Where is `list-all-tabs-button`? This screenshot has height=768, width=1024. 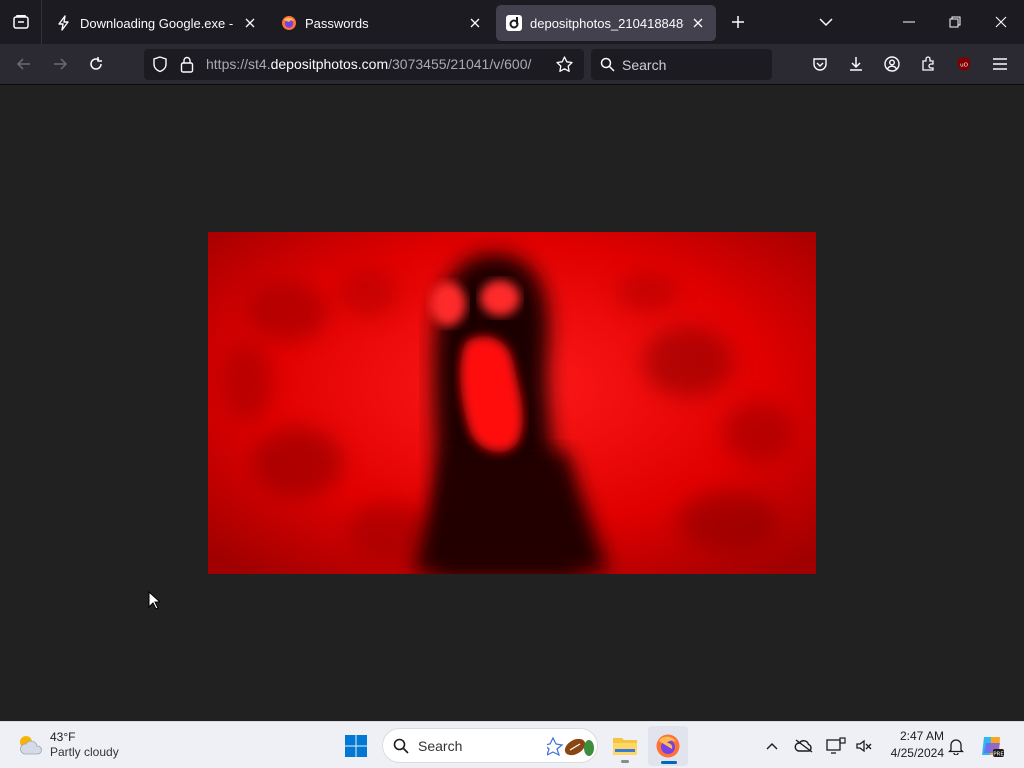
list-all-tabs-button is located at coordinates (826, 22).